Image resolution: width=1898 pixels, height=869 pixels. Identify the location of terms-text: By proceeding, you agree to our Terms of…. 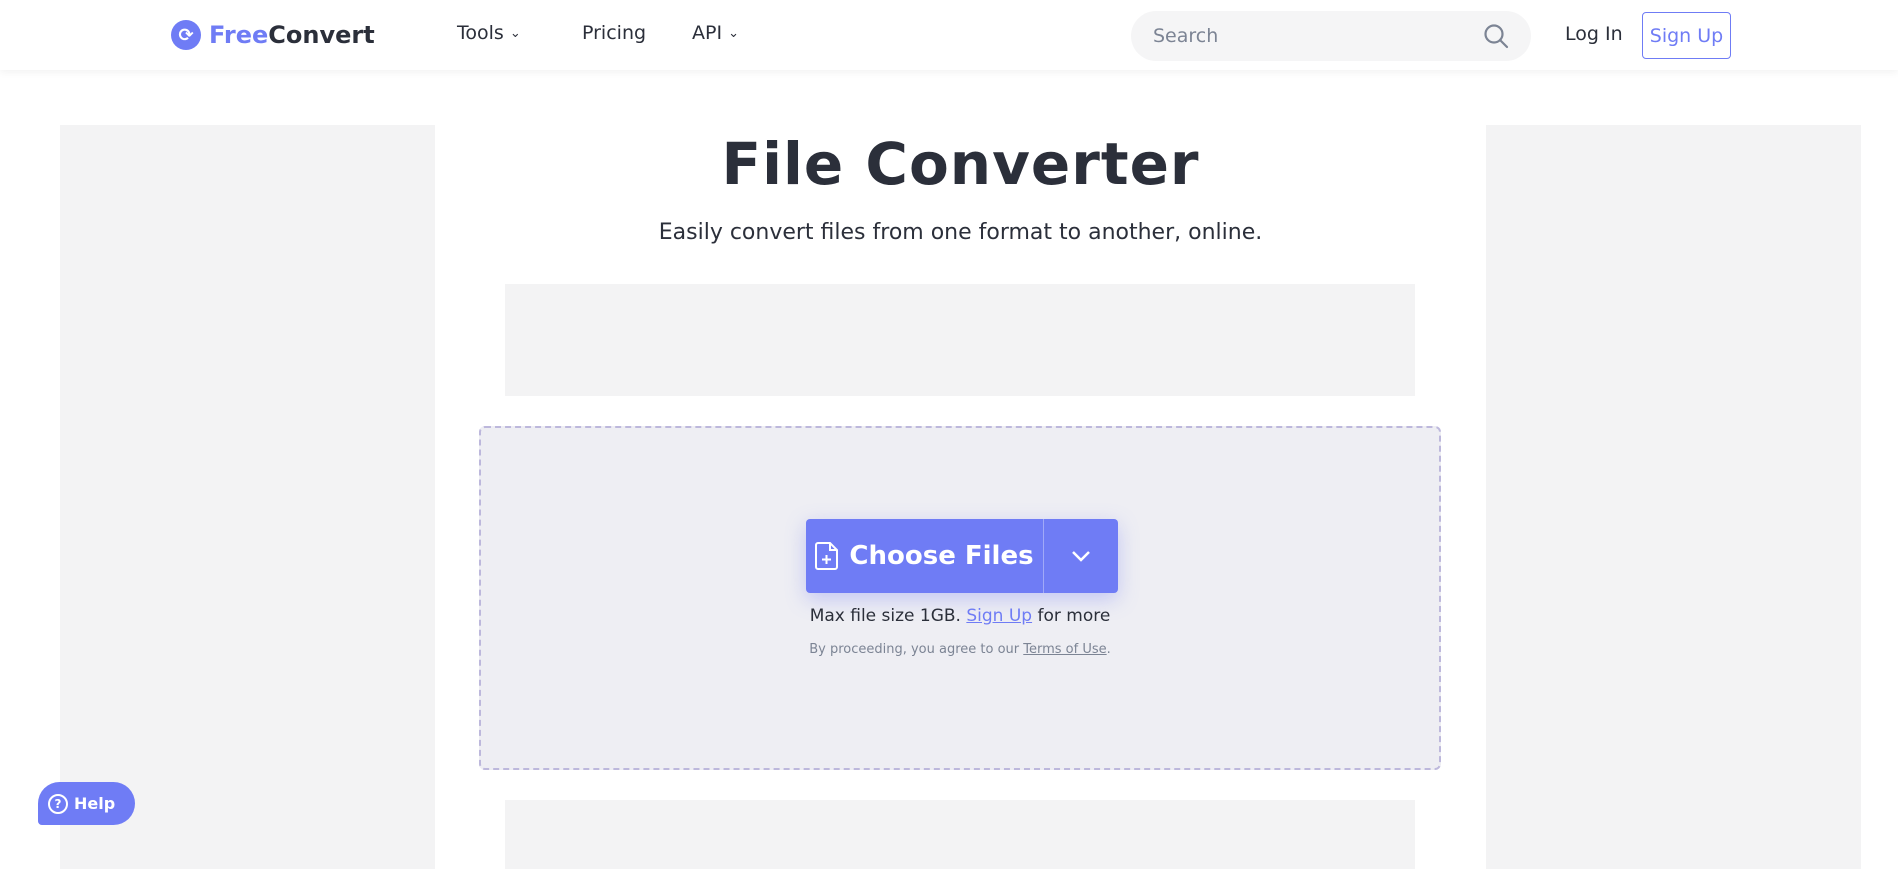
(960, 649).